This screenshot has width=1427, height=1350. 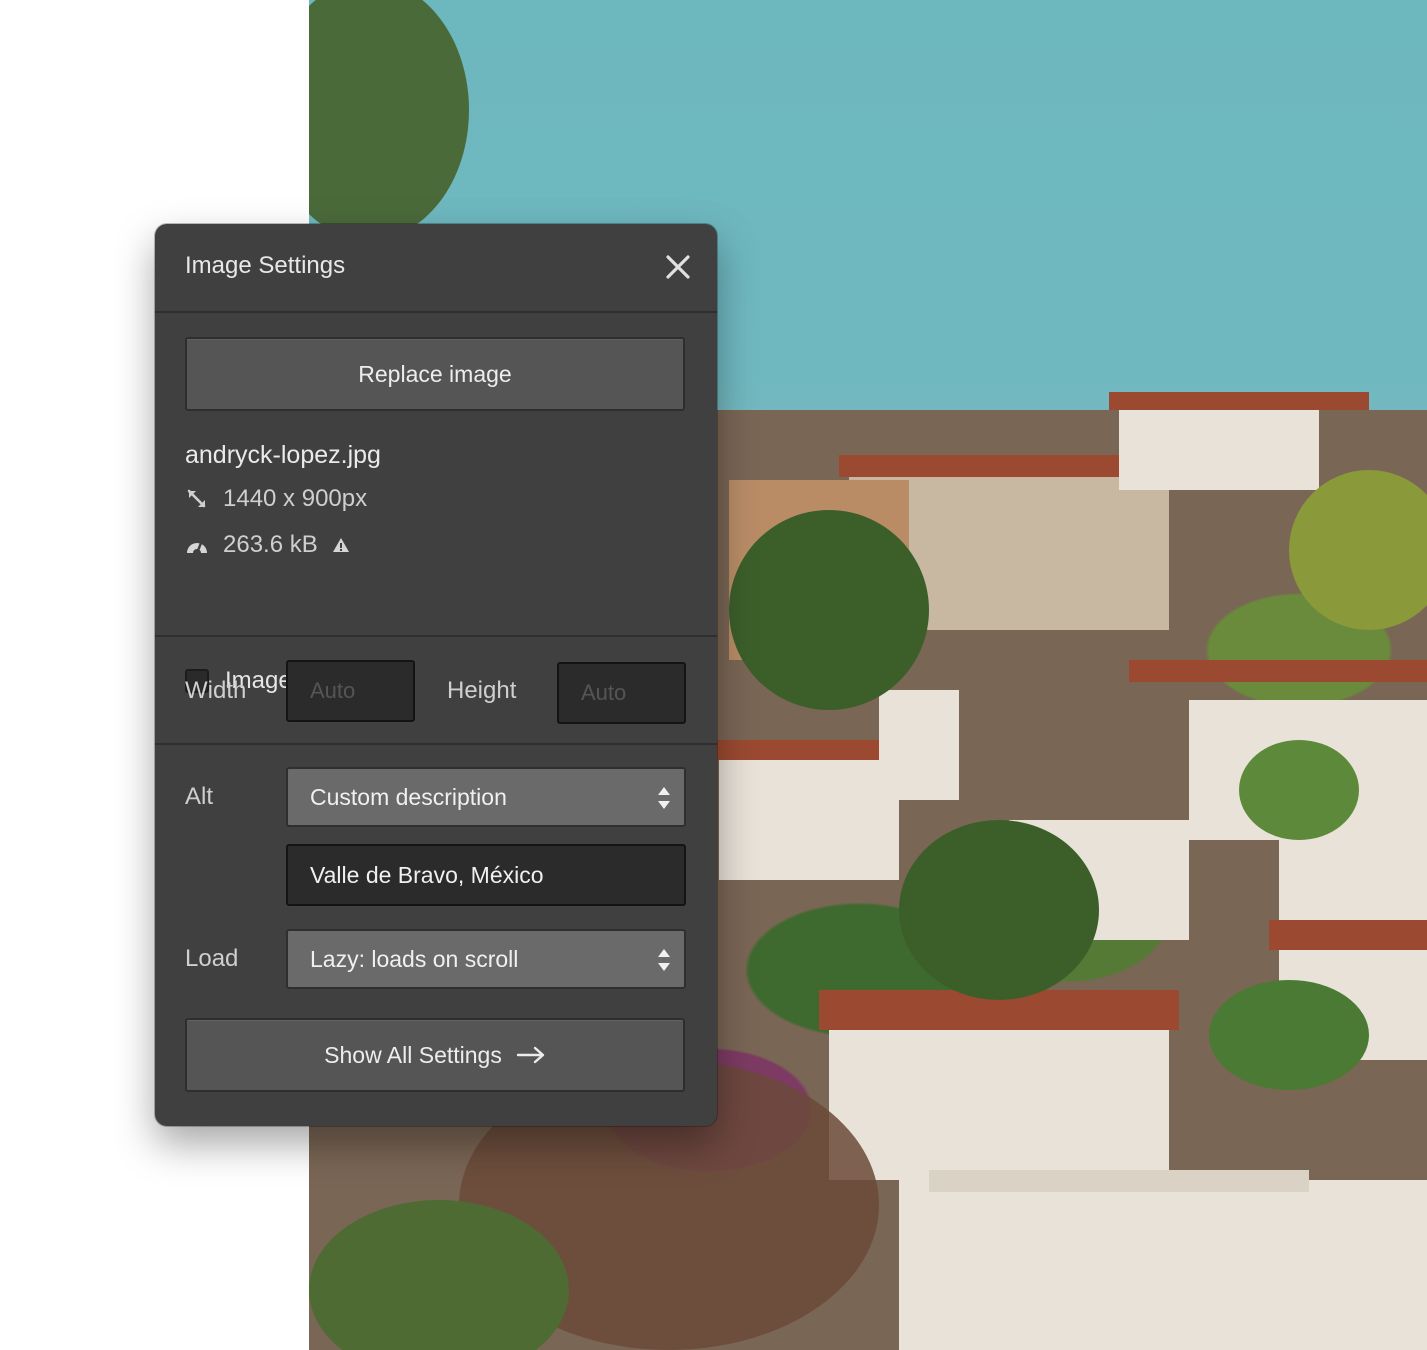 I want to click on file-size: 263.6 kB, so click(x=270, y=544).